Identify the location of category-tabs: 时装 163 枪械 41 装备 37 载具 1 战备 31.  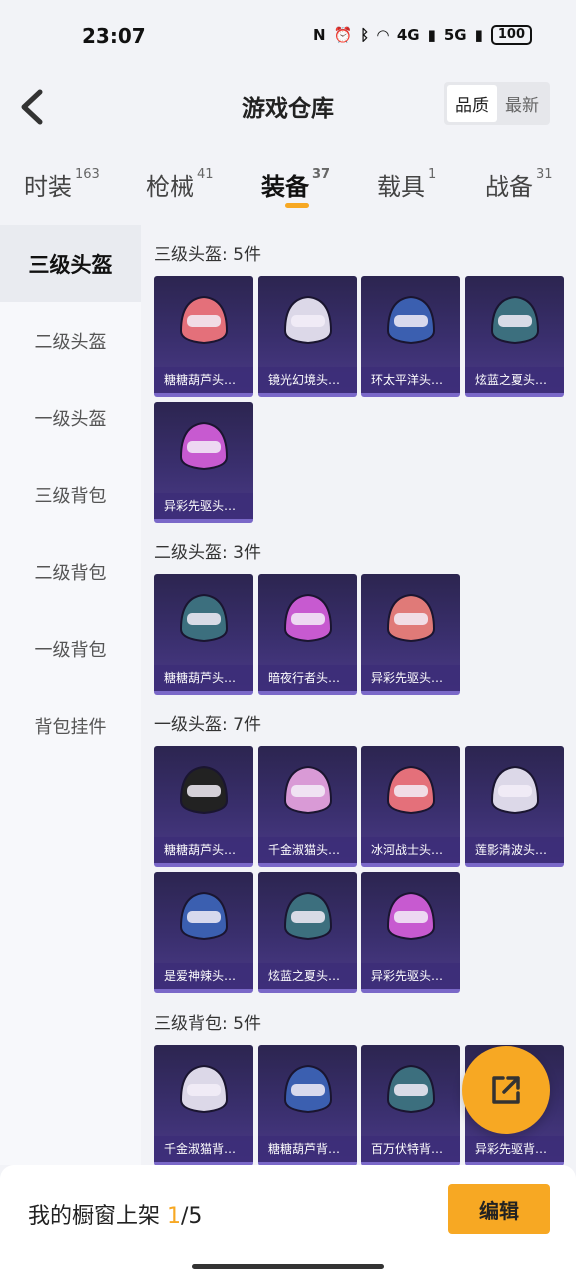
(288, 190).